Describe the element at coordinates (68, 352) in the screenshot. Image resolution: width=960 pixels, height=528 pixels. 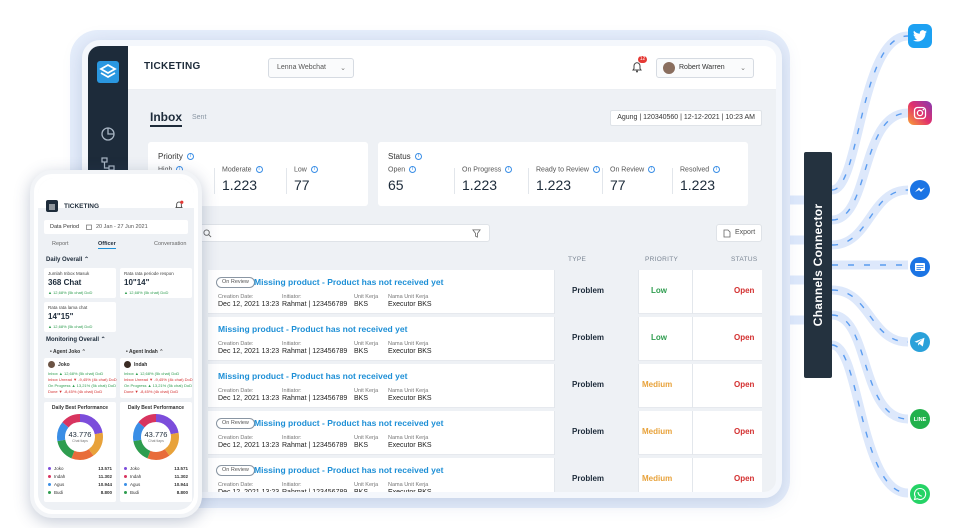
I see `agent-joko-header: • Agent Joko ⌃` at that location.